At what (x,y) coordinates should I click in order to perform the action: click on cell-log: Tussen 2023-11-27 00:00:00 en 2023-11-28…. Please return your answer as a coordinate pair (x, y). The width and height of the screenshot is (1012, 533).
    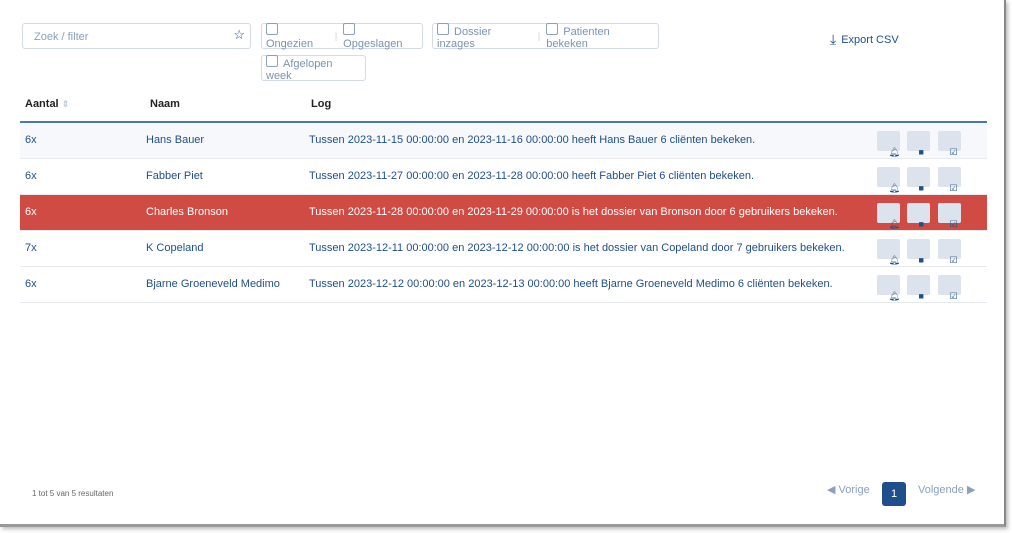
    Looking at the image, I should click on (532, 176).